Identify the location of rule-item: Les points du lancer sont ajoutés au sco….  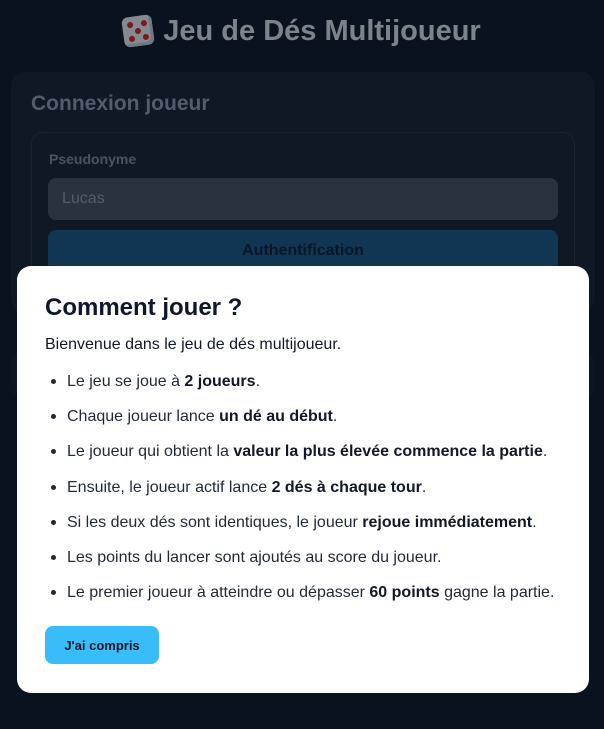
(310, 565).